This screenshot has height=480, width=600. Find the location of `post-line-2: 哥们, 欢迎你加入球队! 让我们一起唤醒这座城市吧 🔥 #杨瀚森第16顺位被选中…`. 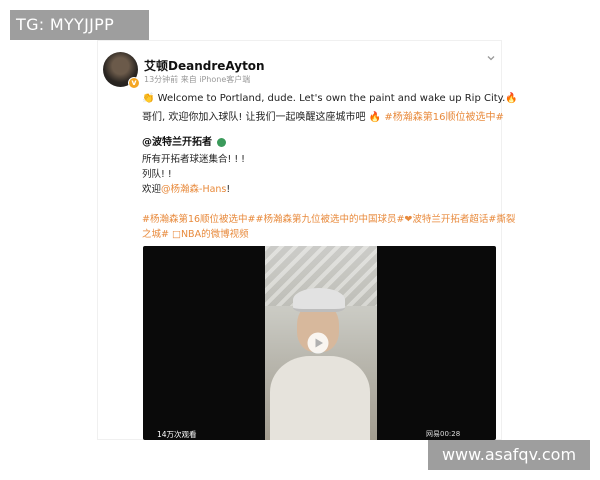

post-line-2: 哥们, 欢迎你加入球队! 让我们一起唤醒这座城市吧 🔥 #杨瀚森第16顺位被选中… is located at coordinates (323, 115).